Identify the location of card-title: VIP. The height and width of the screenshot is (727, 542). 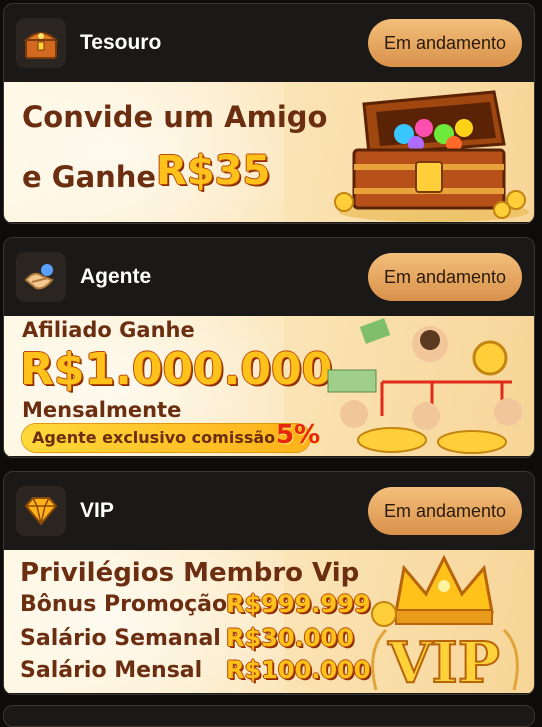
(97, 510).